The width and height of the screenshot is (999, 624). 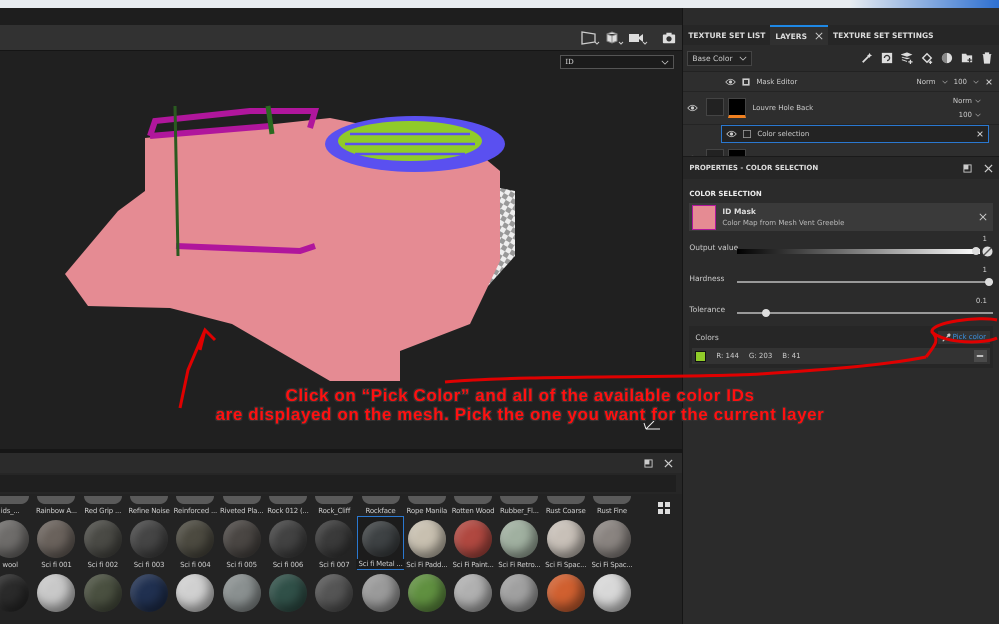 What do you see at coordinates (967, 58) in the screenshot?
I see `folder-add-icon` at bounding box center [967, 58].